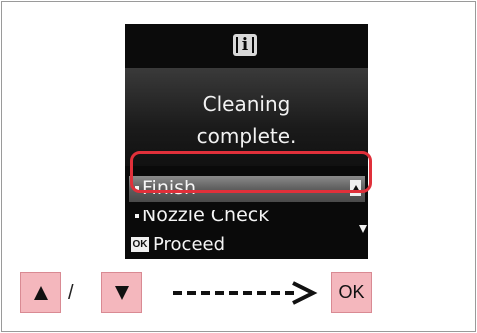 The height and width of the screenshot is (333, 477). What do you see at coordinates (246, 136) in the screenshot?
I see `message-line-2: complete.` at bounding box center [246, 136].